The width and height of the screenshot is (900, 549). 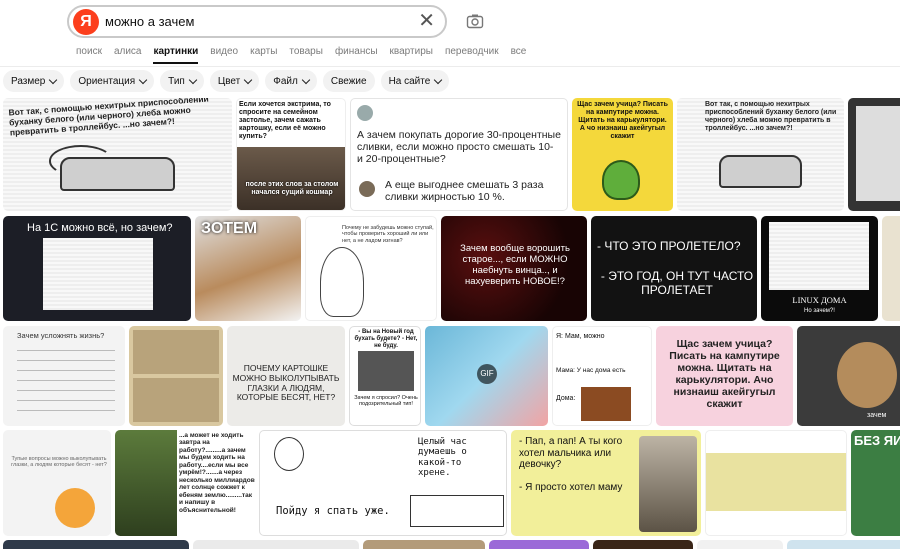 I want to click on filter-color: Цвет, so click(x=234, y=81).